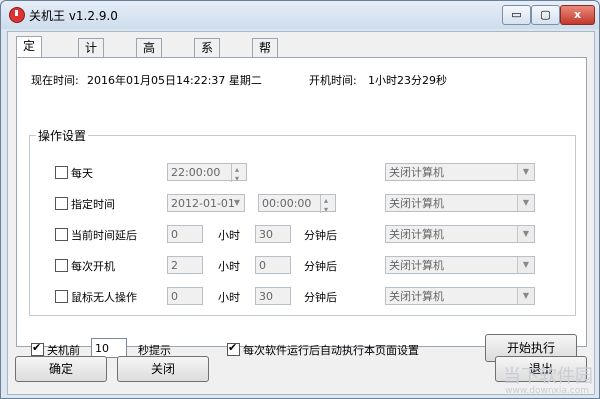 The height and width of the screenshot is (399, 600). What do you see at coordinates (17, 15) in the screenshot?
I see `power-icon` at bounding box center [17, 15].